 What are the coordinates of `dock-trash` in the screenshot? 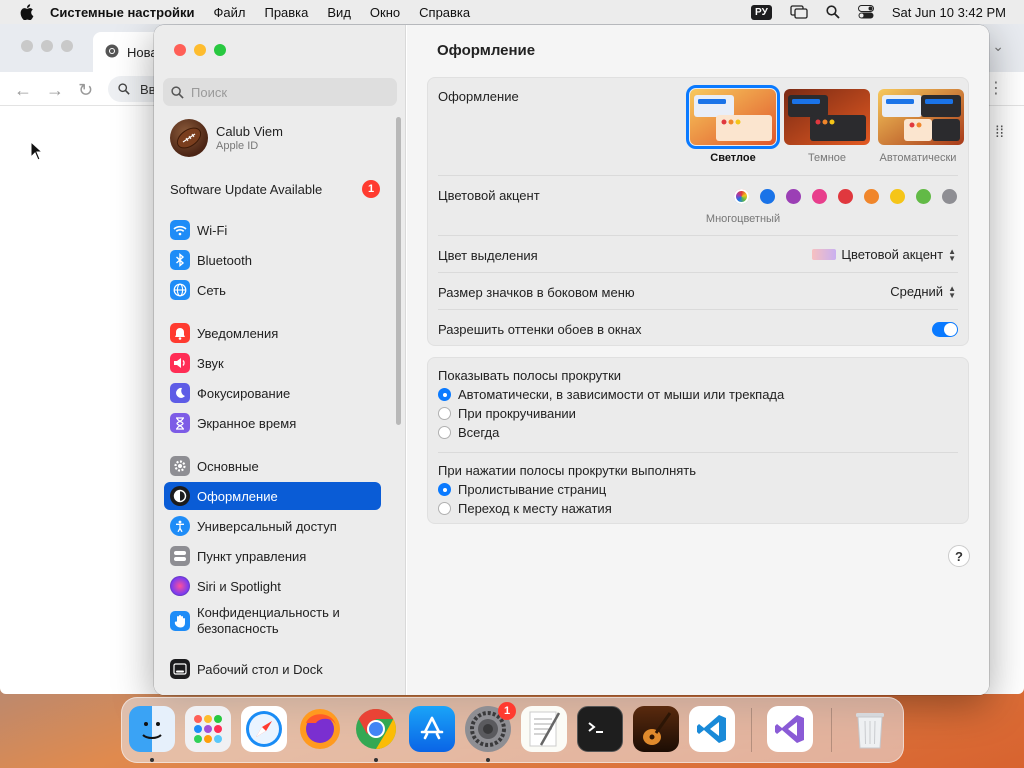 It's located at (870, 729).